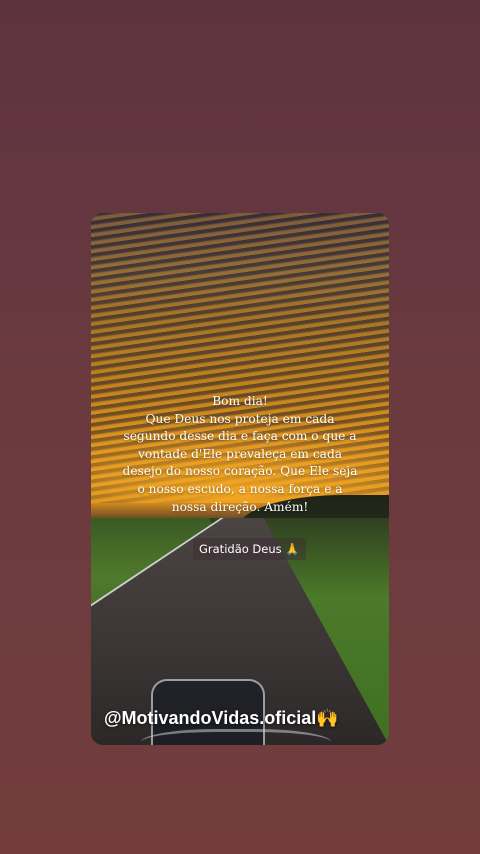 Image resolution: width=480 pixels, height=854 pixels. Describe the element at coordinates (240, 488) in the screenshot. I see `message-line: o nosso escudo, a nossa força e a` at that location.